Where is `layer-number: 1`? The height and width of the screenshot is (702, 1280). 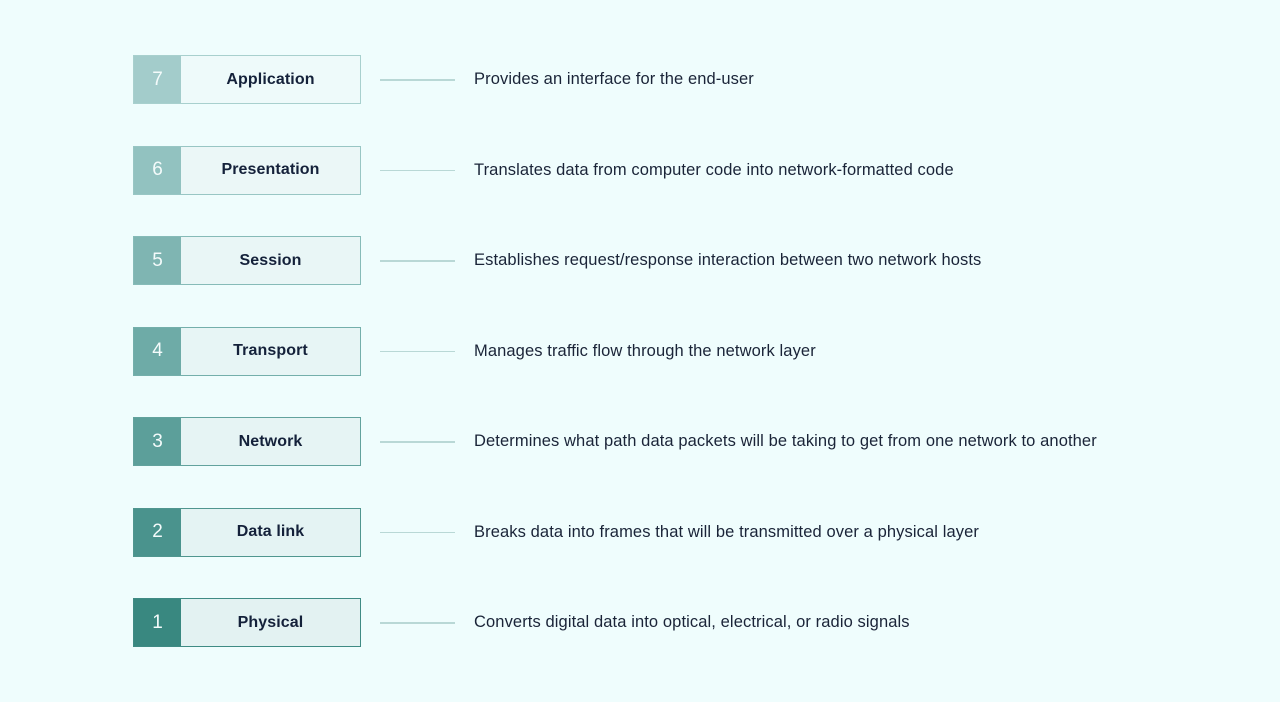
layer-number: 1 is located at coordinates (157, 622).